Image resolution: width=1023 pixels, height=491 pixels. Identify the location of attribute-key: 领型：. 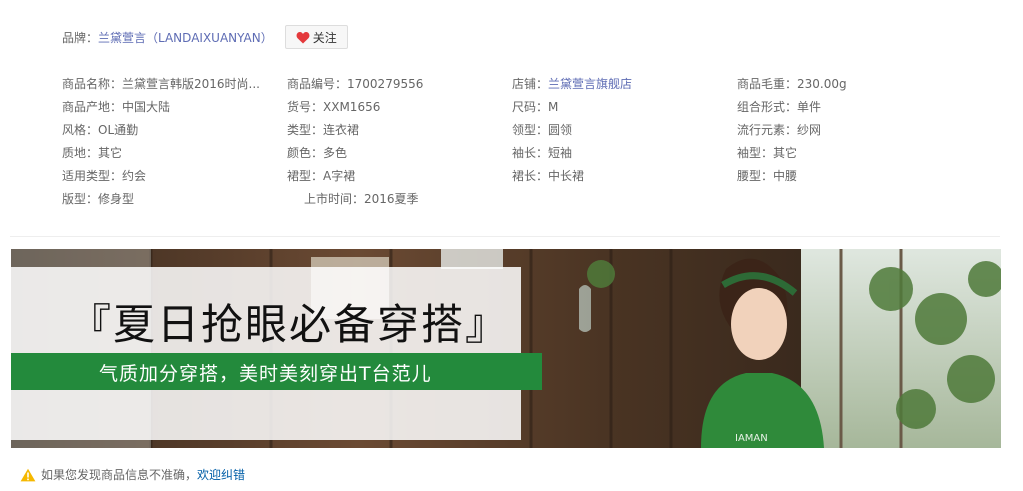
(530, 130).